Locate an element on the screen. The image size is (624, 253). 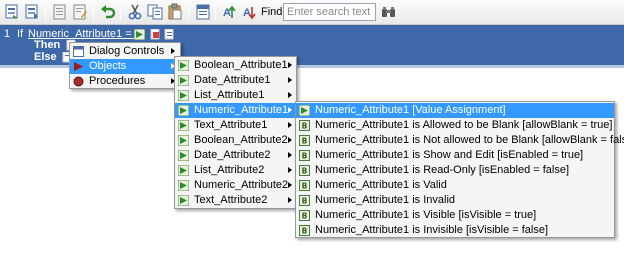
green-play-icon is located at coordinates (139, 34).